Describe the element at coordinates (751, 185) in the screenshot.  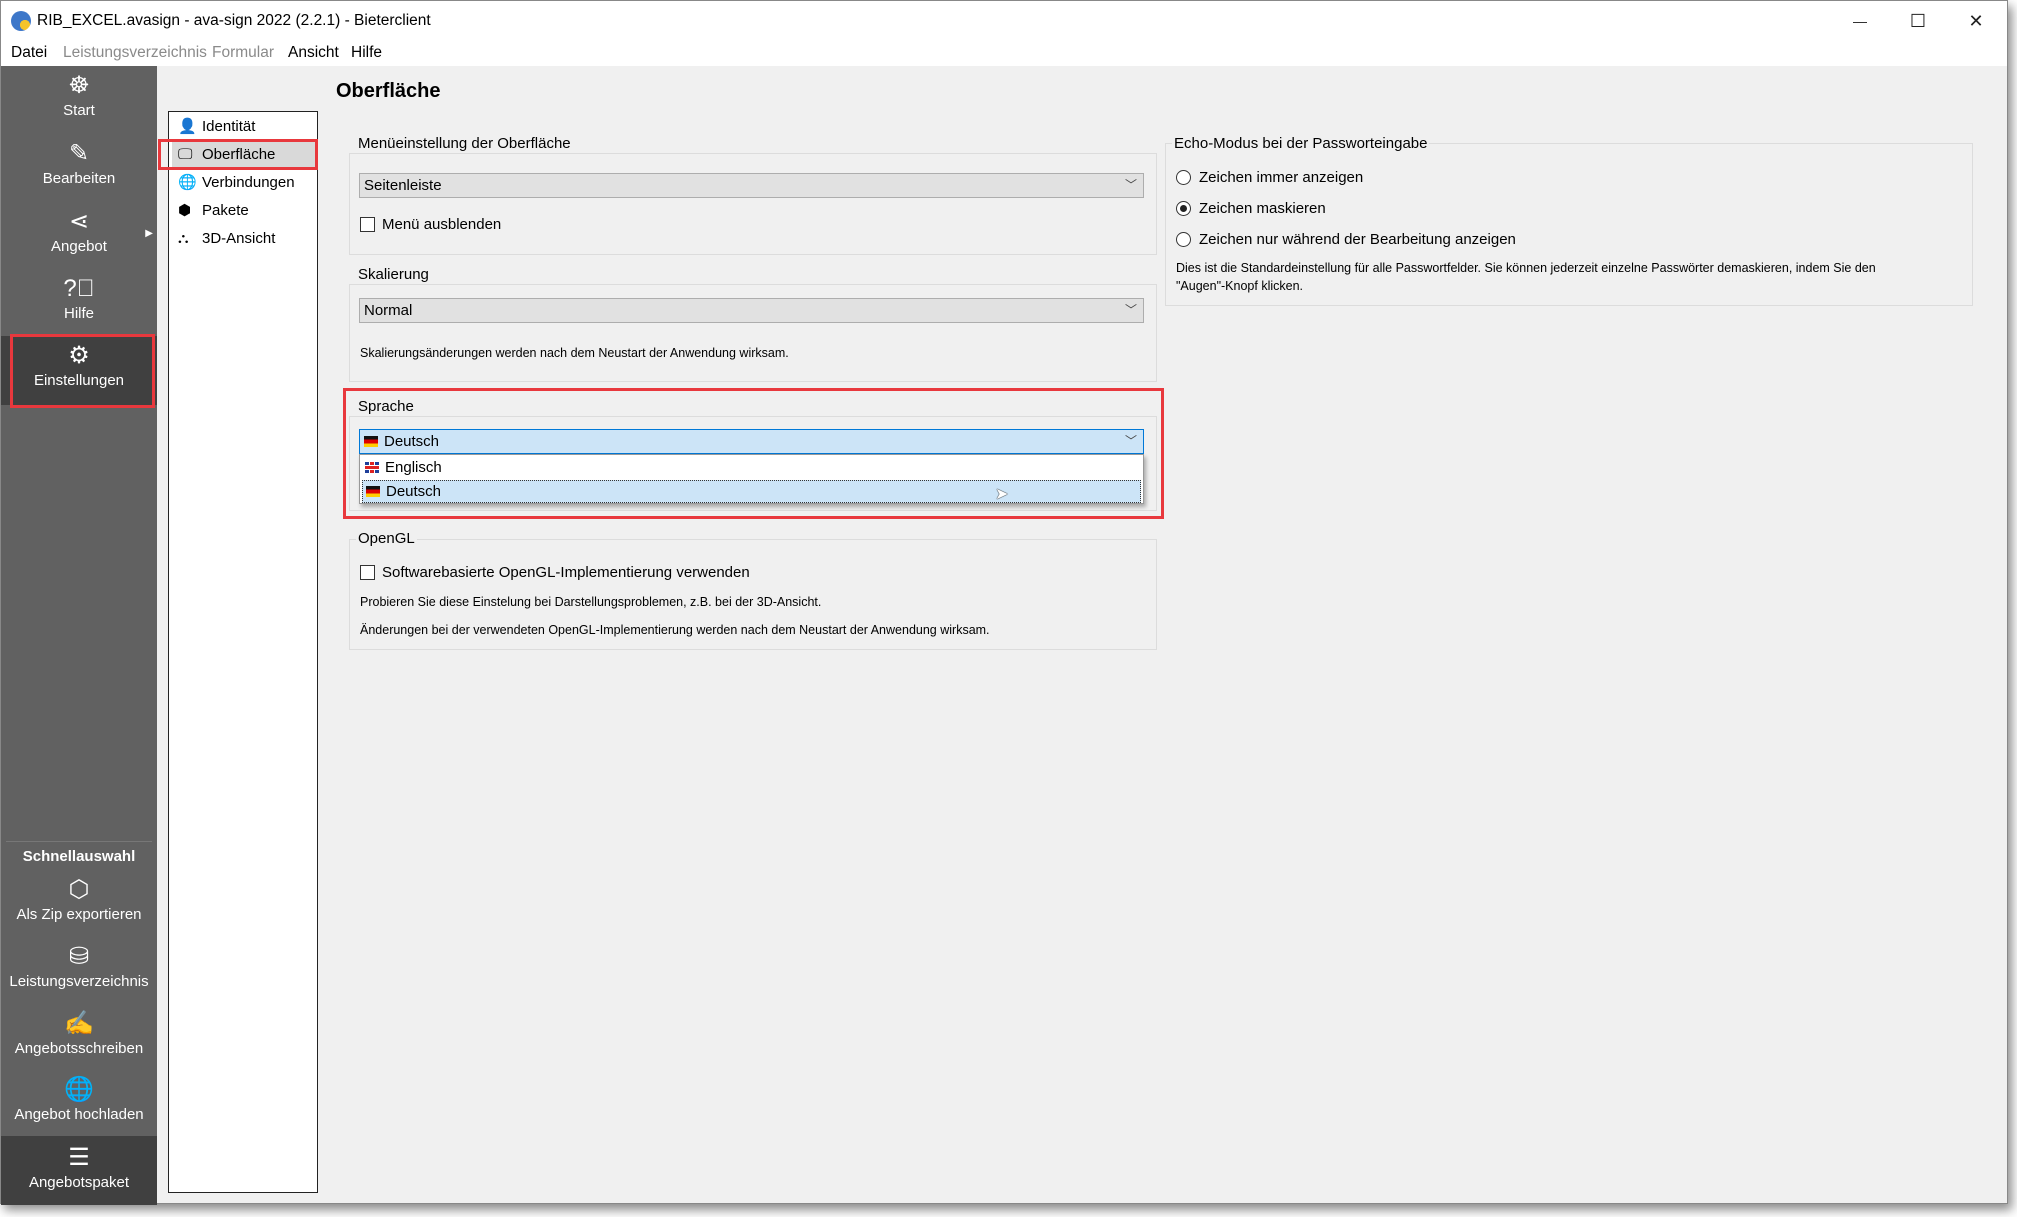
I see `menu-mode-select: Seitenleiste ﹀` at that location.